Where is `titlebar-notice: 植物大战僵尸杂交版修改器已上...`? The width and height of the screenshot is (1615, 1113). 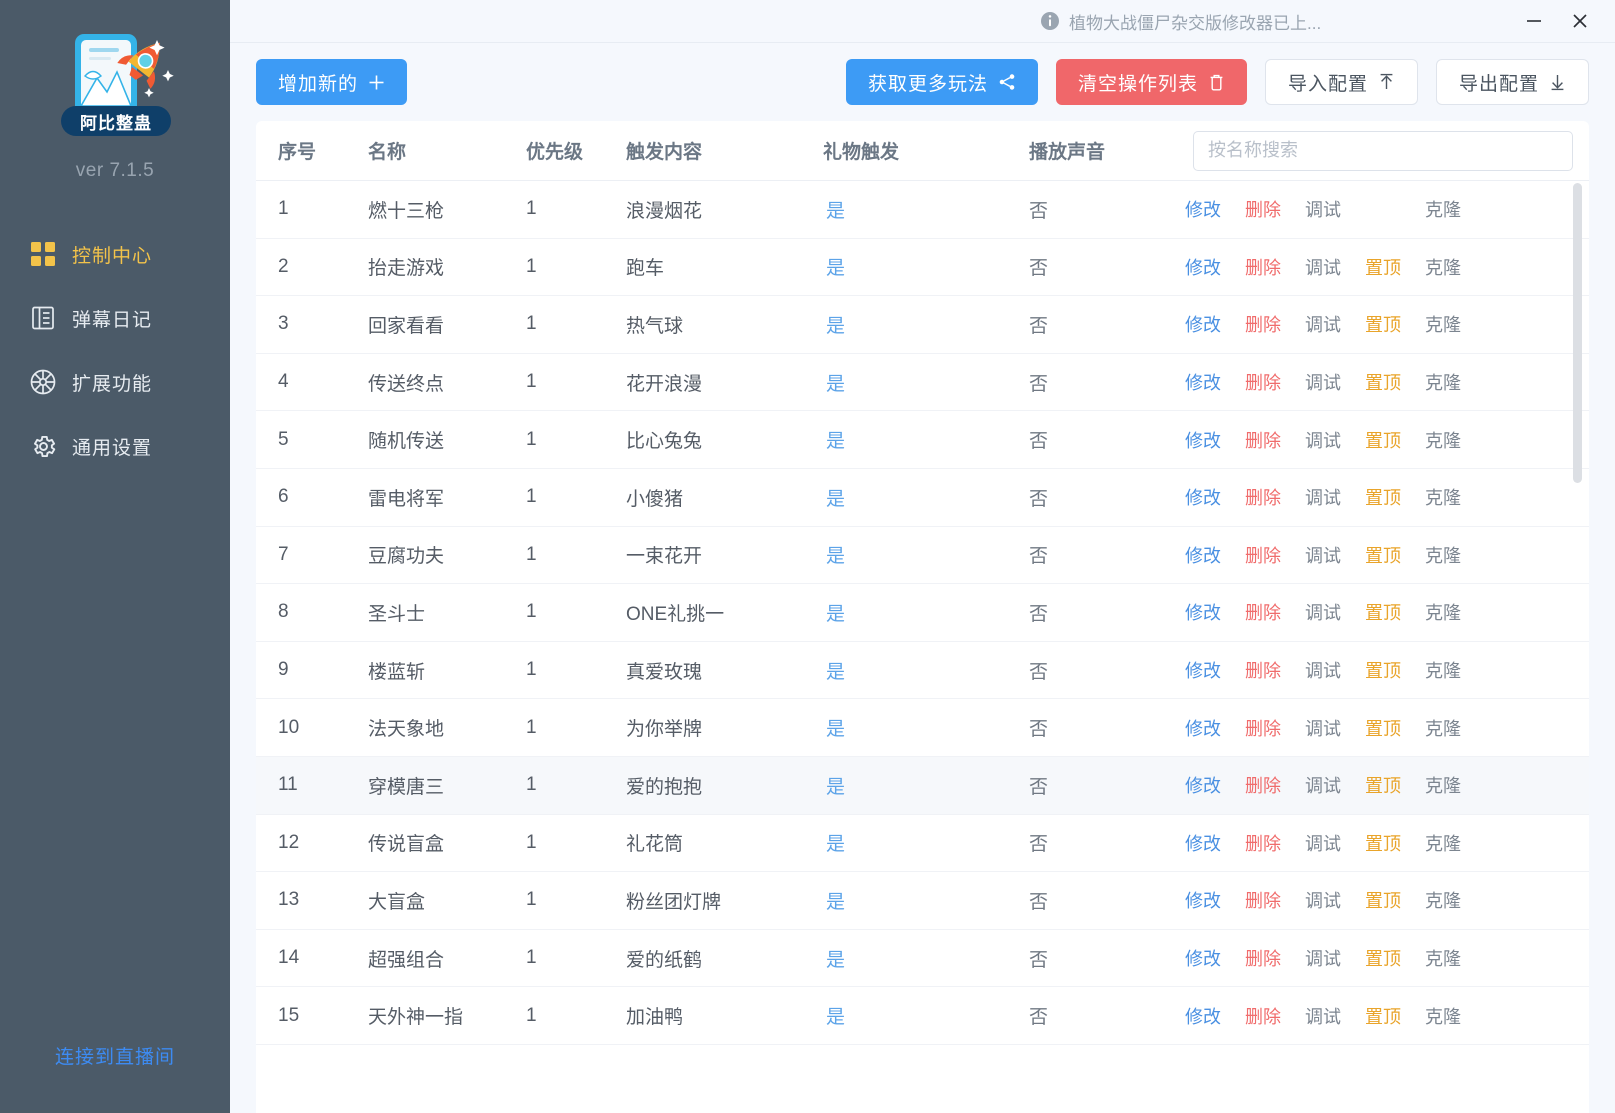 titlebar-notice: 植物大战僵尸杂交版修改器已上... is located at coordinates (1180, 21).